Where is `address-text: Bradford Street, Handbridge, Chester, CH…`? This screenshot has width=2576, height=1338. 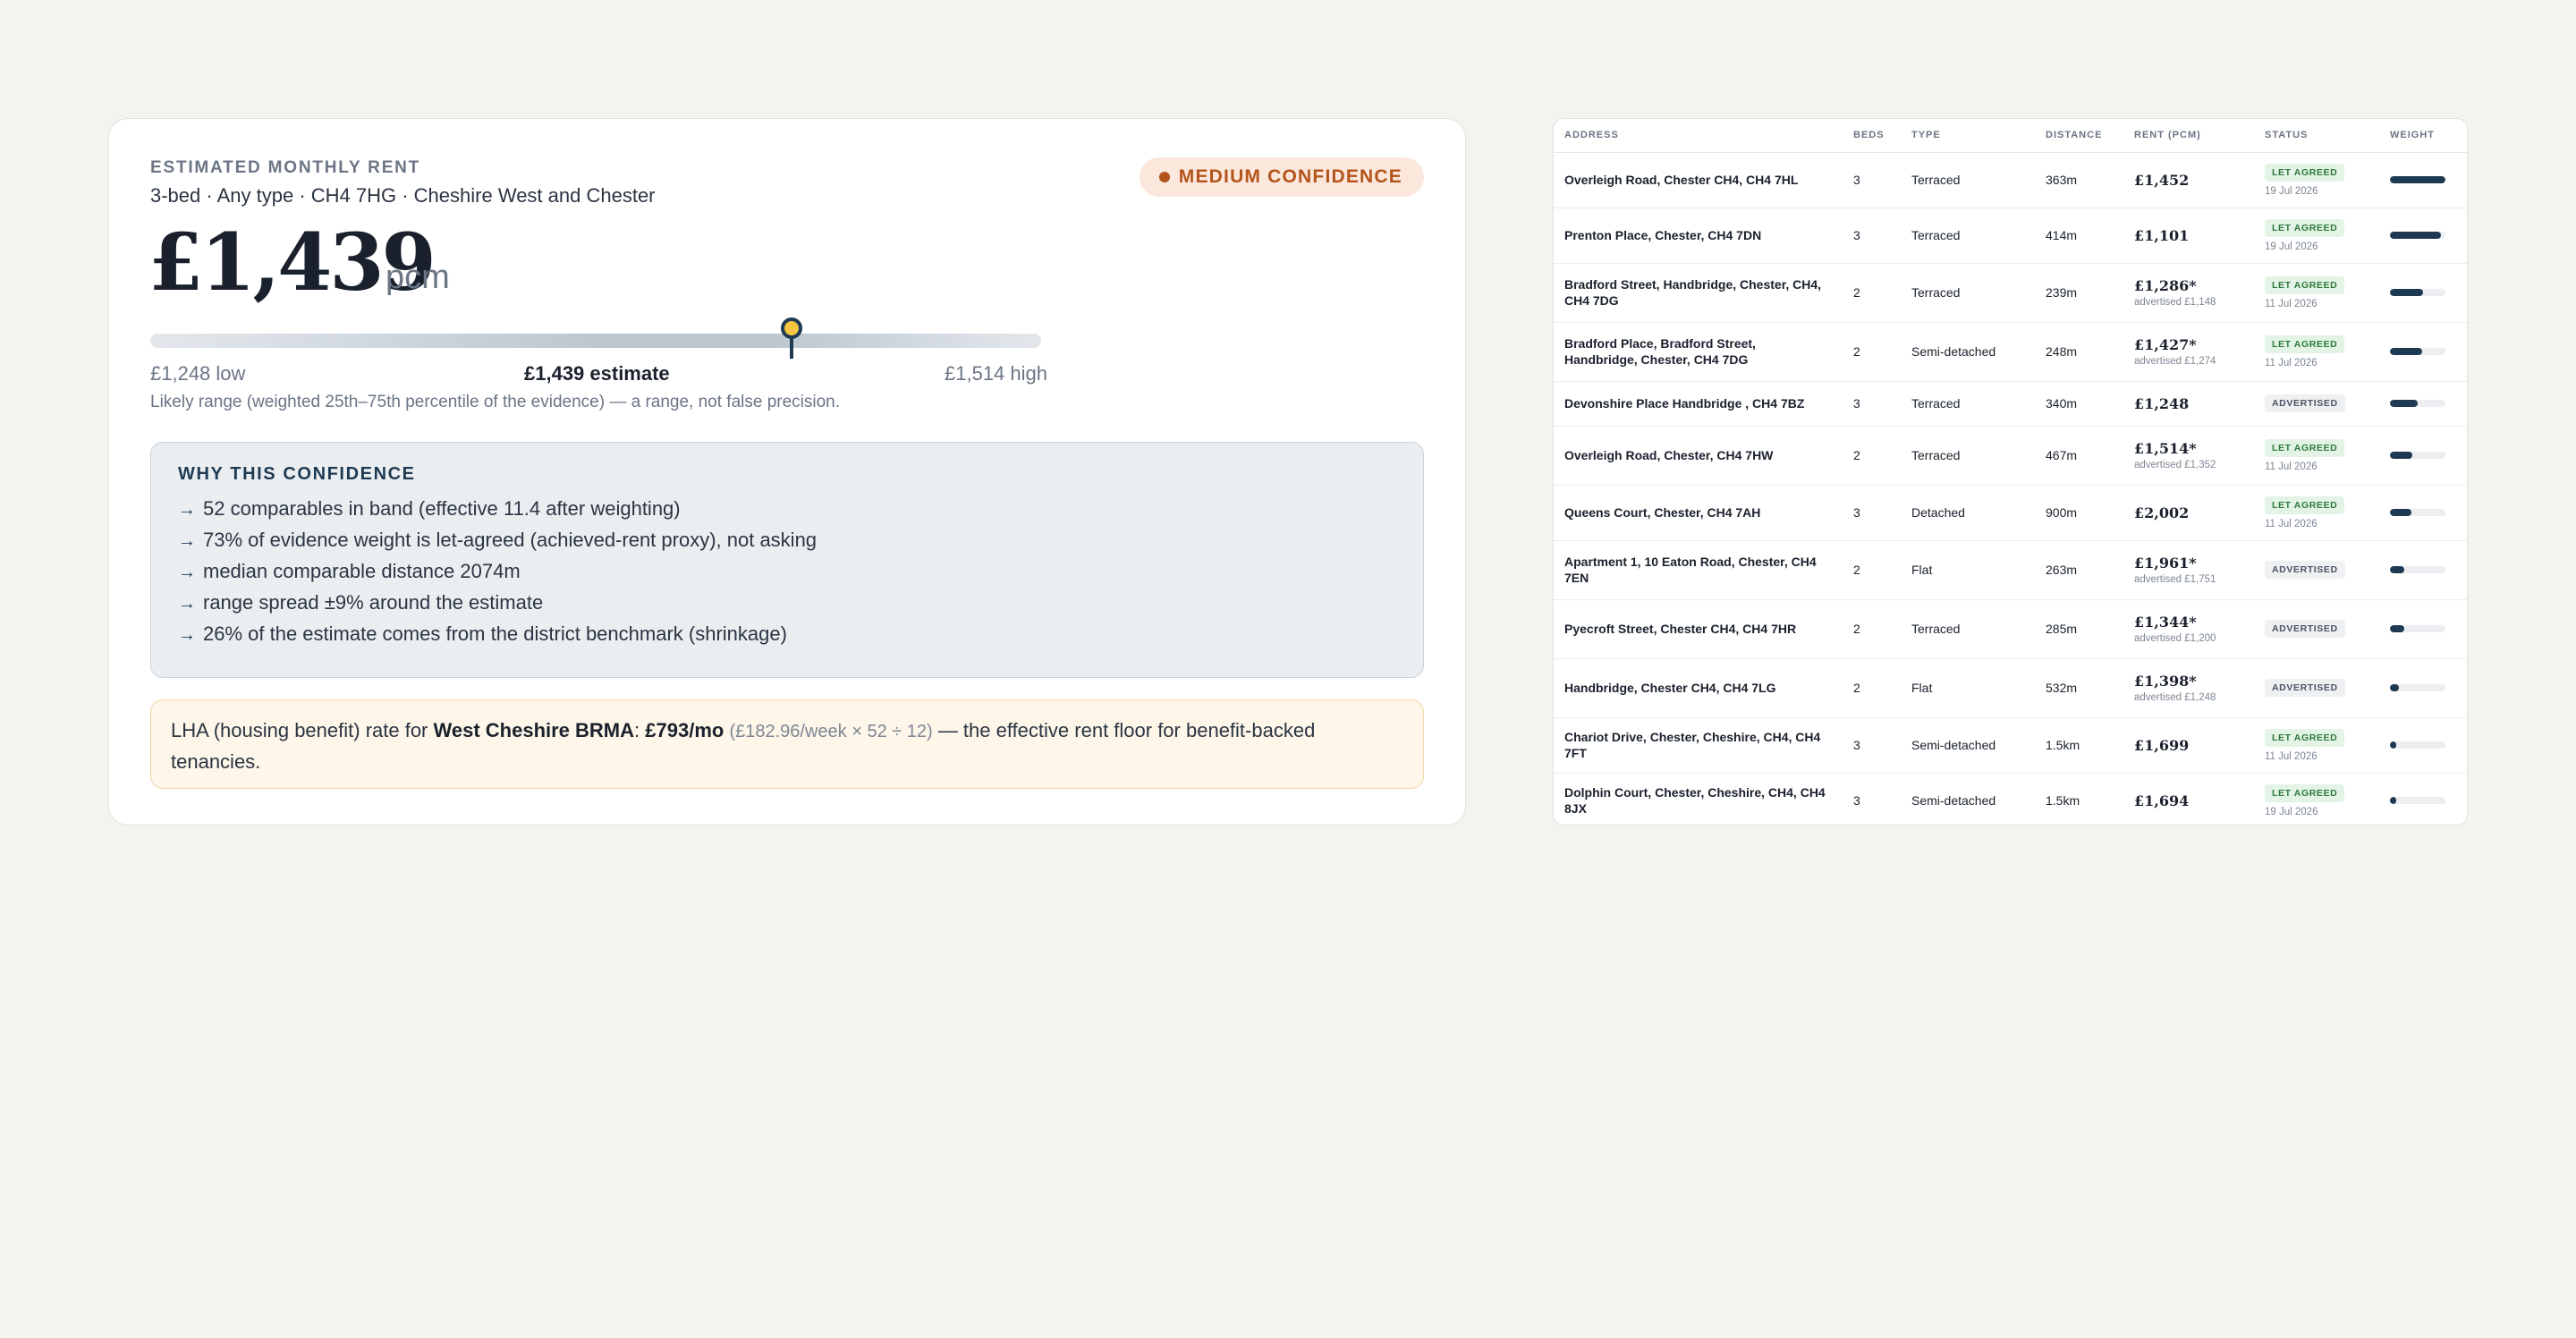 address-text: Bradford Street, Handbridge, Chester, CH… is located at coordinates (1693, 292).